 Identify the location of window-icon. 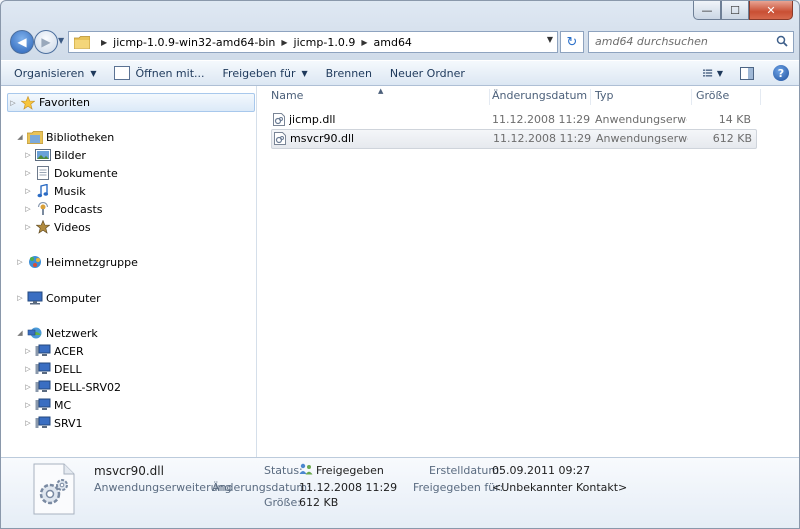
(122, 73).